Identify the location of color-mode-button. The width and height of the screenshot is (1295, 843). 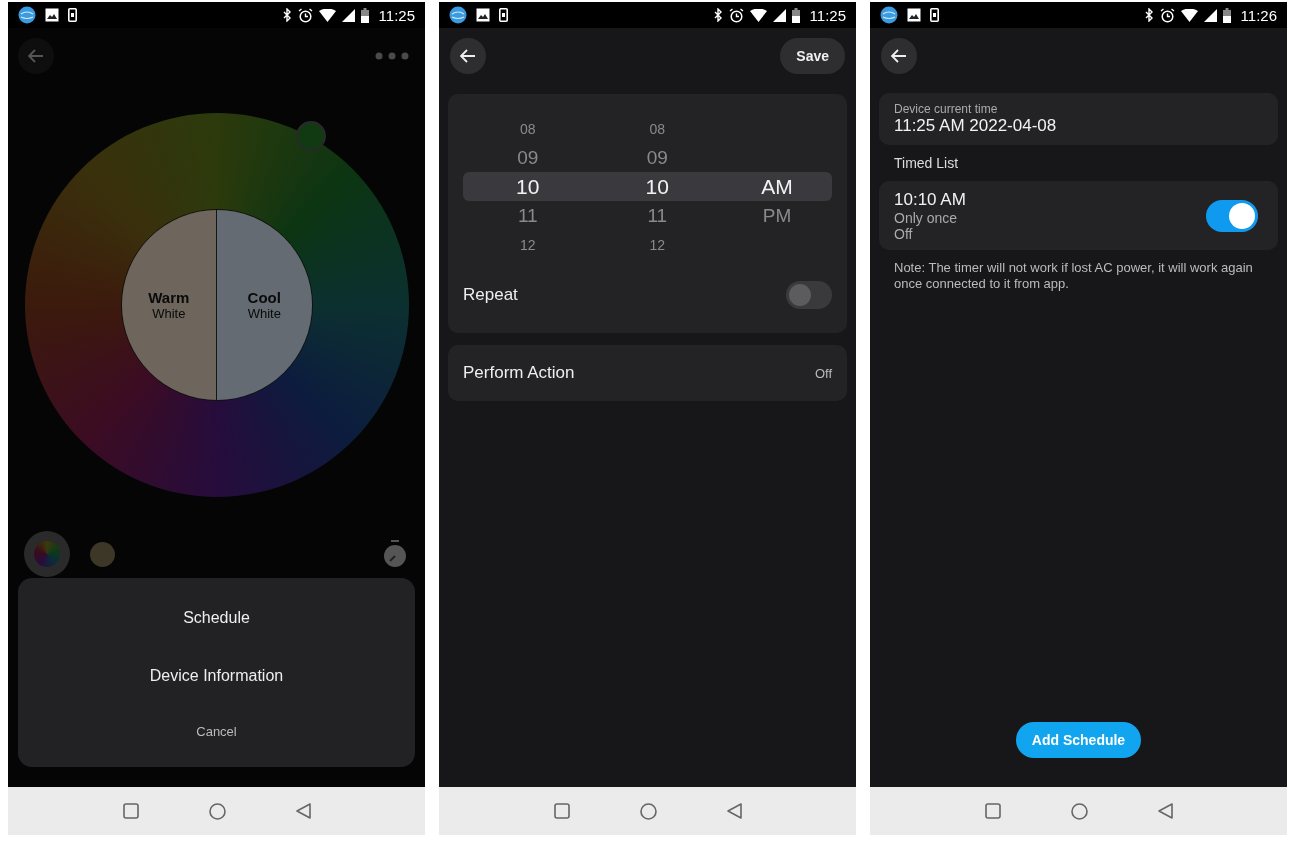
(47, 554).